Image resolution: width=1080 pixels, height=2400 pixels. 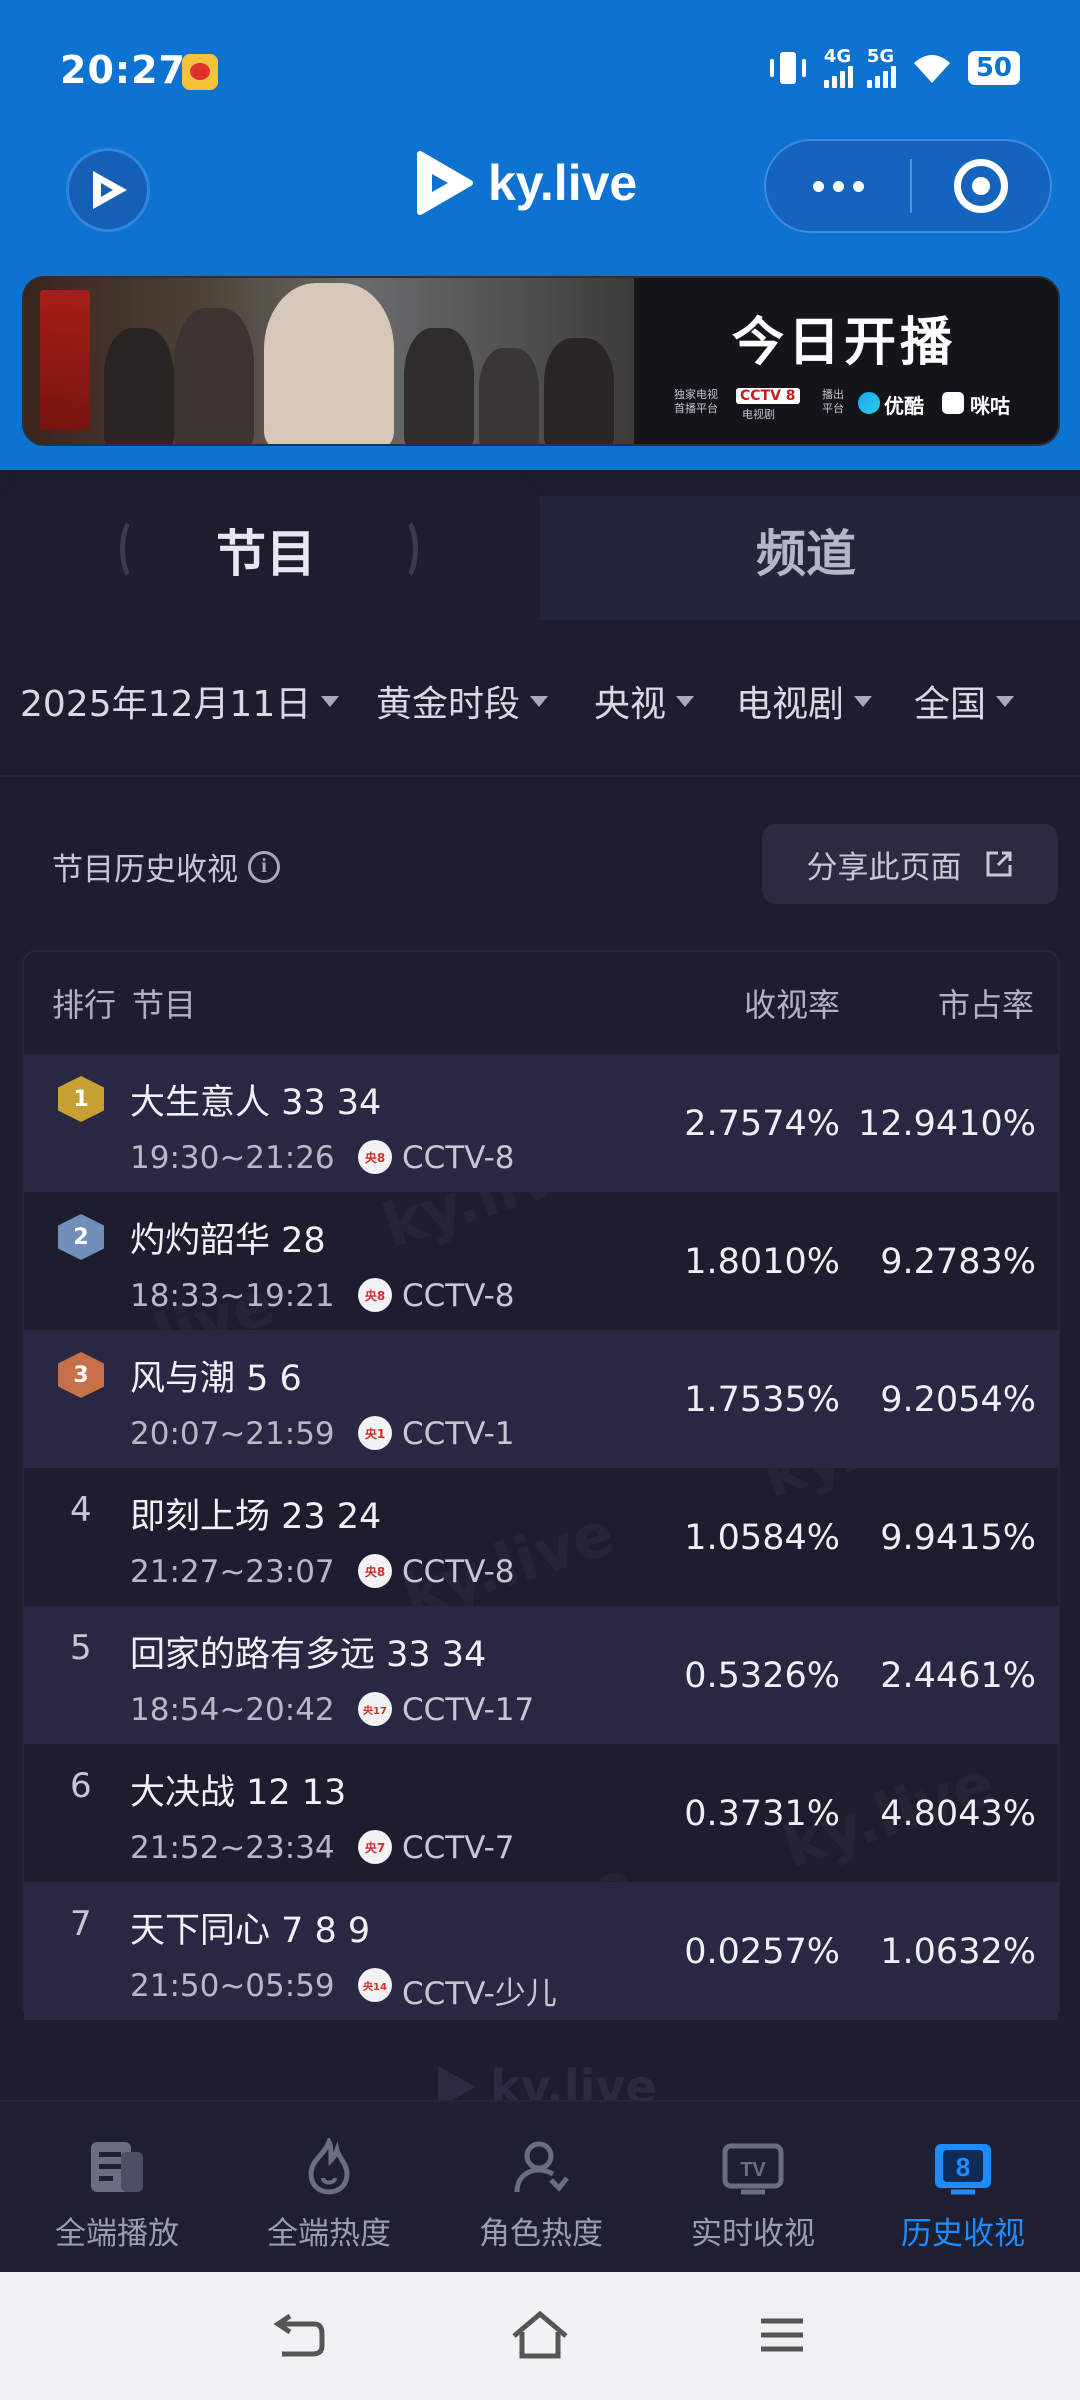 I want to click on network-5g-label: 5G, so click(x=880, y=56).